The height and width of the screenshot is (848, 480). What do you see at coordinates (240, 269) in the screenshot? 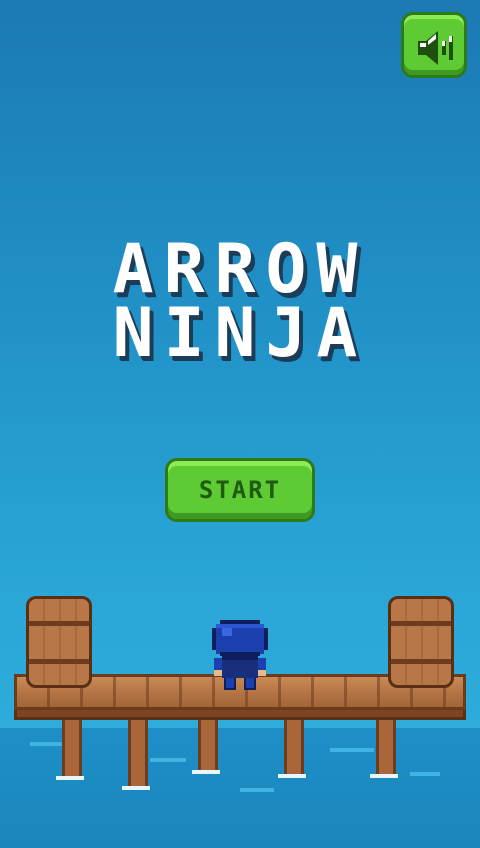
I see `title-line-1: ARROW` at bounding box center [240, 269].